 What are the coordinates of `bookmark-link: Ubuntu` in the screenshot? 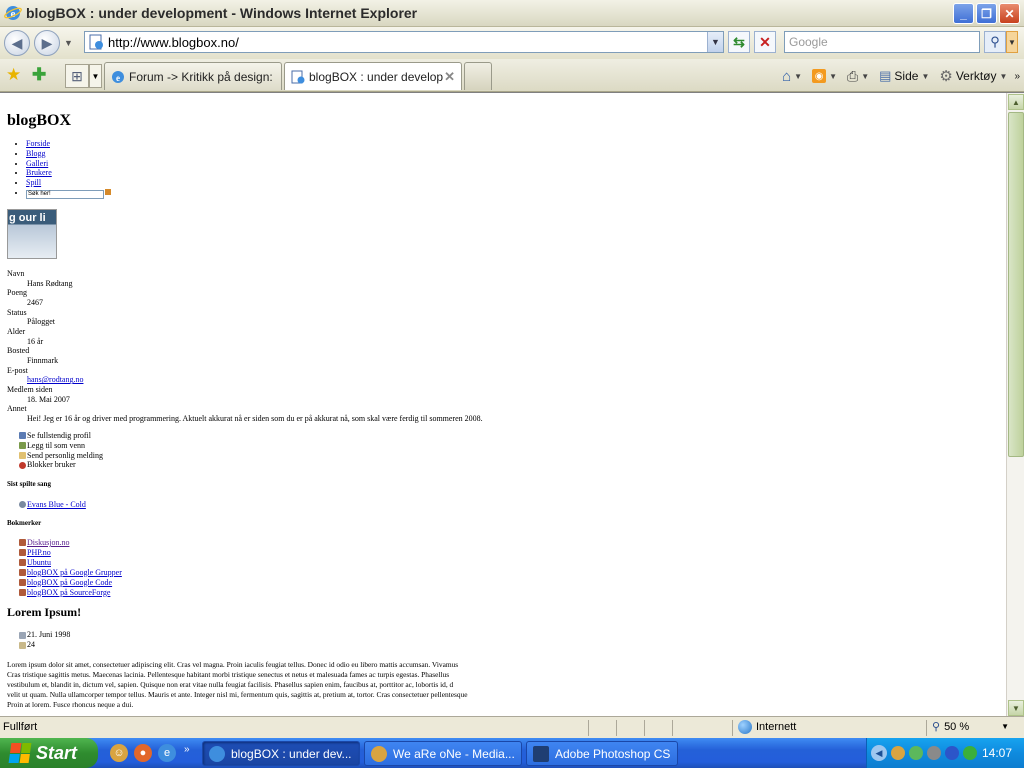 It's located at (39, 563).